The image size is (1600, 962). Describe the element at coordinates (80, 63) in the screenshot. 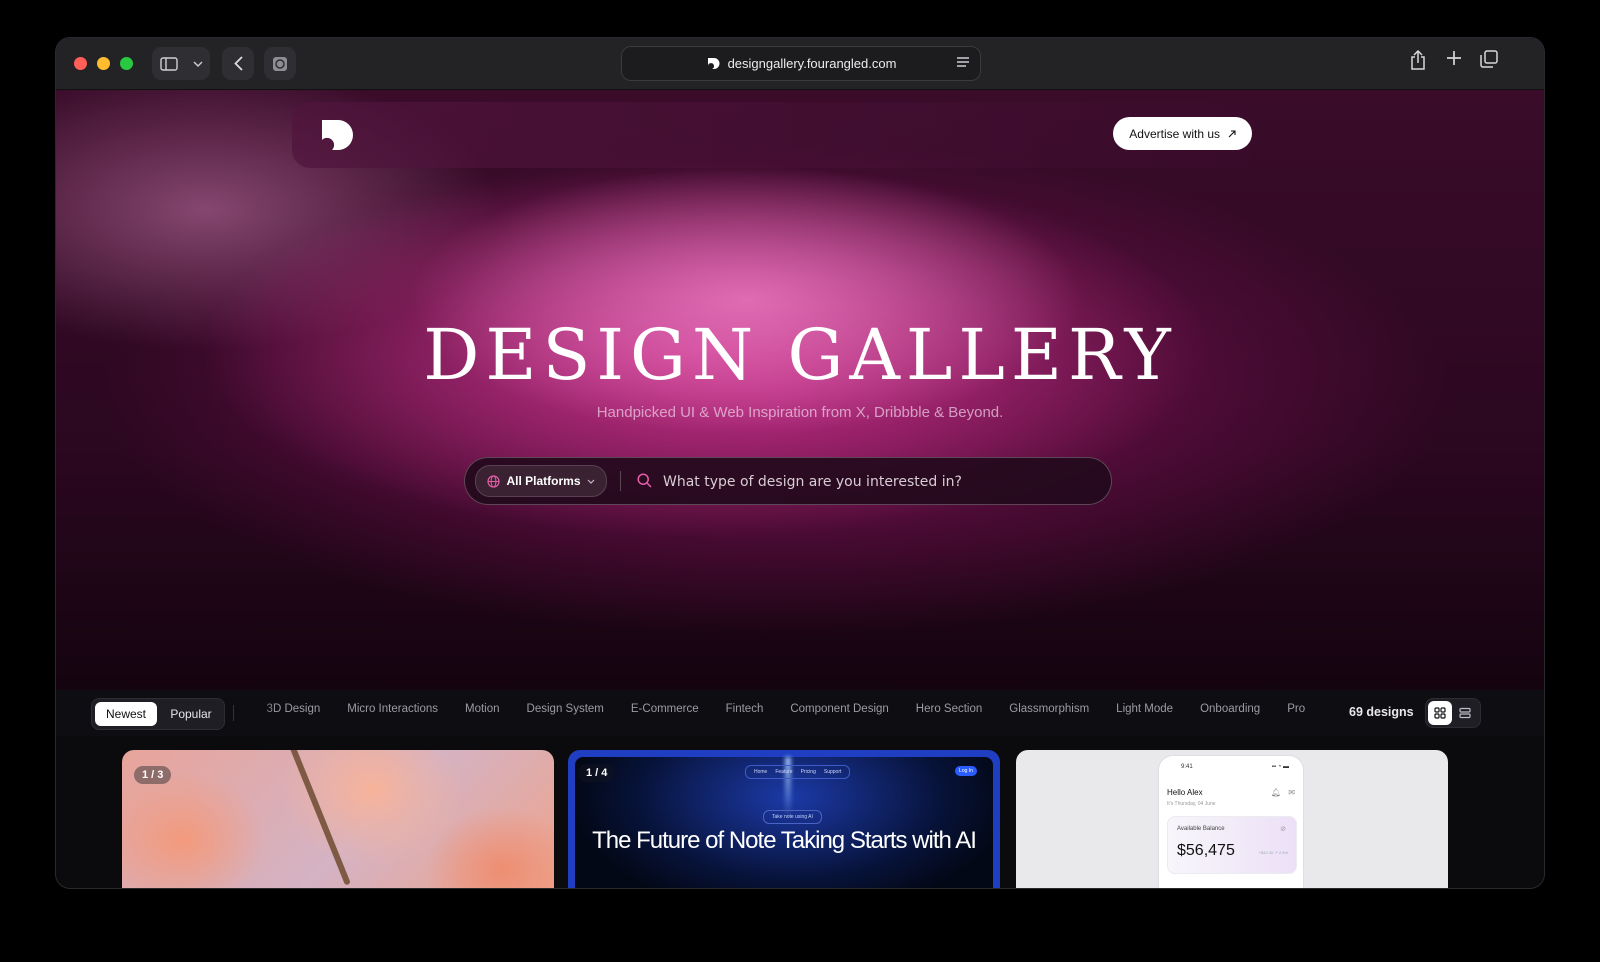

I see `close-window-button` at that location.